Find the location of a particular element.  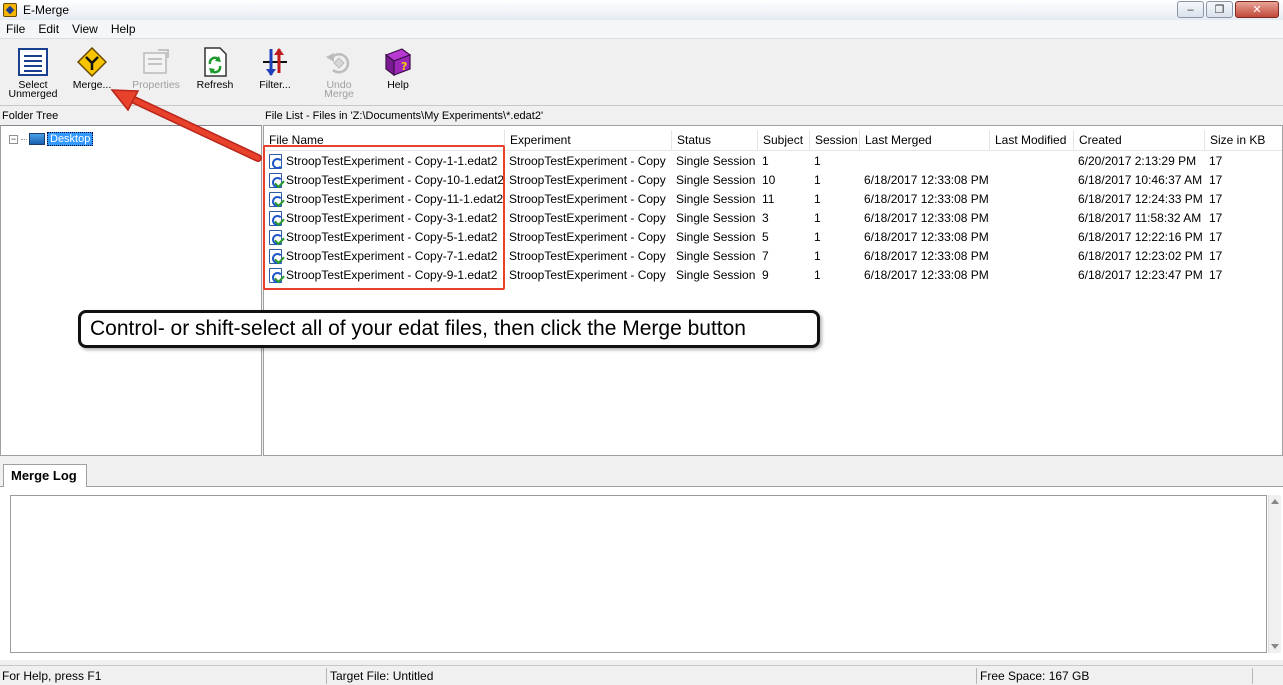

title-bar: E-Merge – ❐ ✕ is located at coordinates (641, 10).